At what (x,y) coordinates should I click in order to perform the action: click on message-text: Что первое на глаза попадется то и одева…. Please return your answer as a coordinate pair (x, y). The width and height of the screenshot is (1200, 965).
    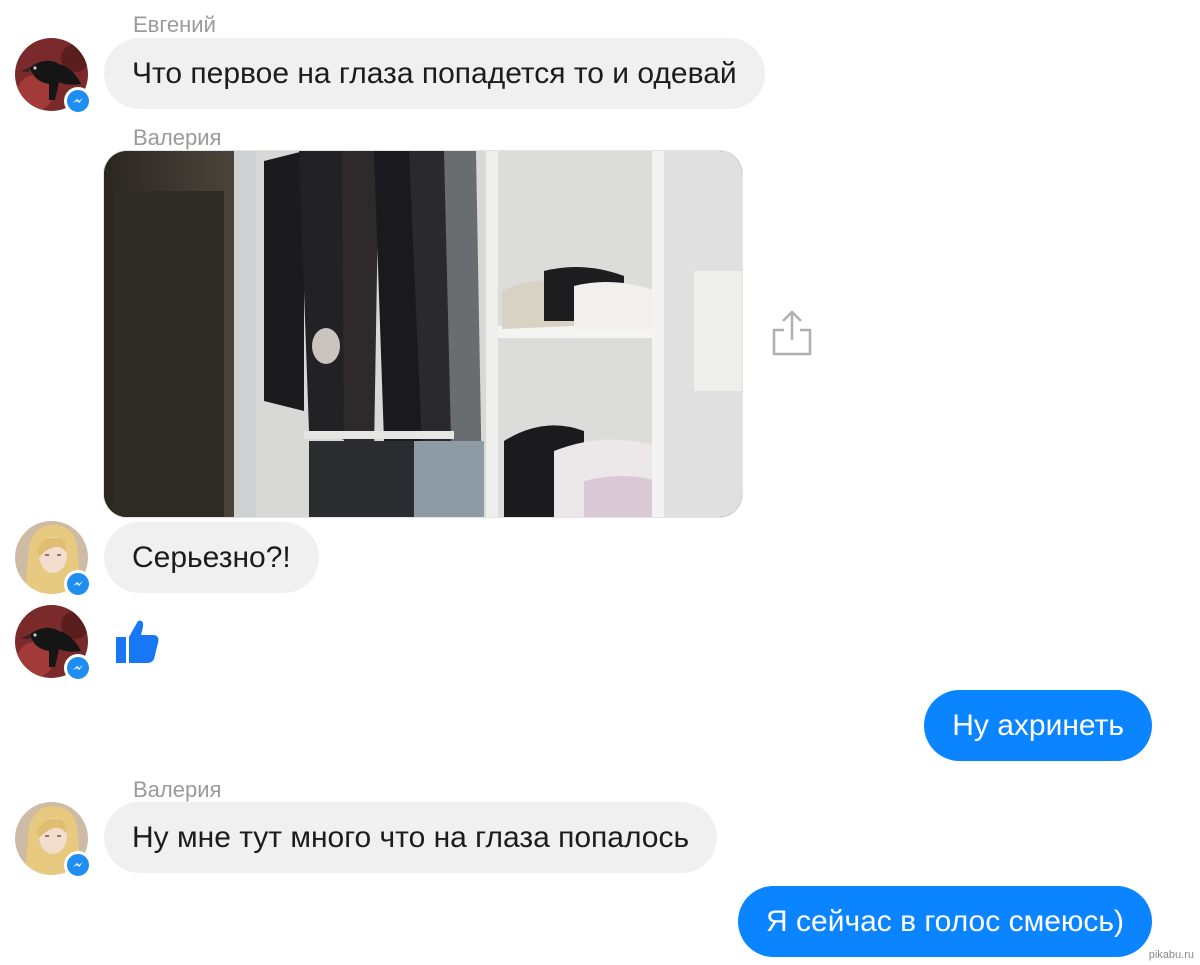
    Looking at the image, I should click on (434, 73).